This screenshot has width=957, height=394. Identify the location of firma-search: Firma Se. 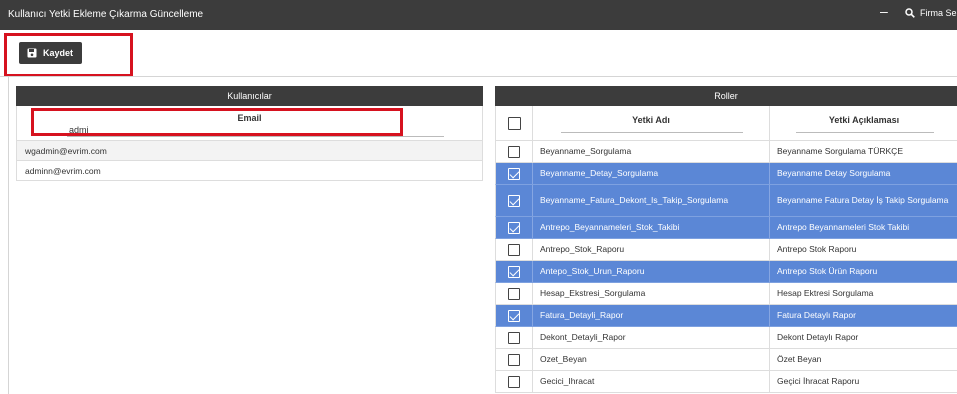
(931, 13).